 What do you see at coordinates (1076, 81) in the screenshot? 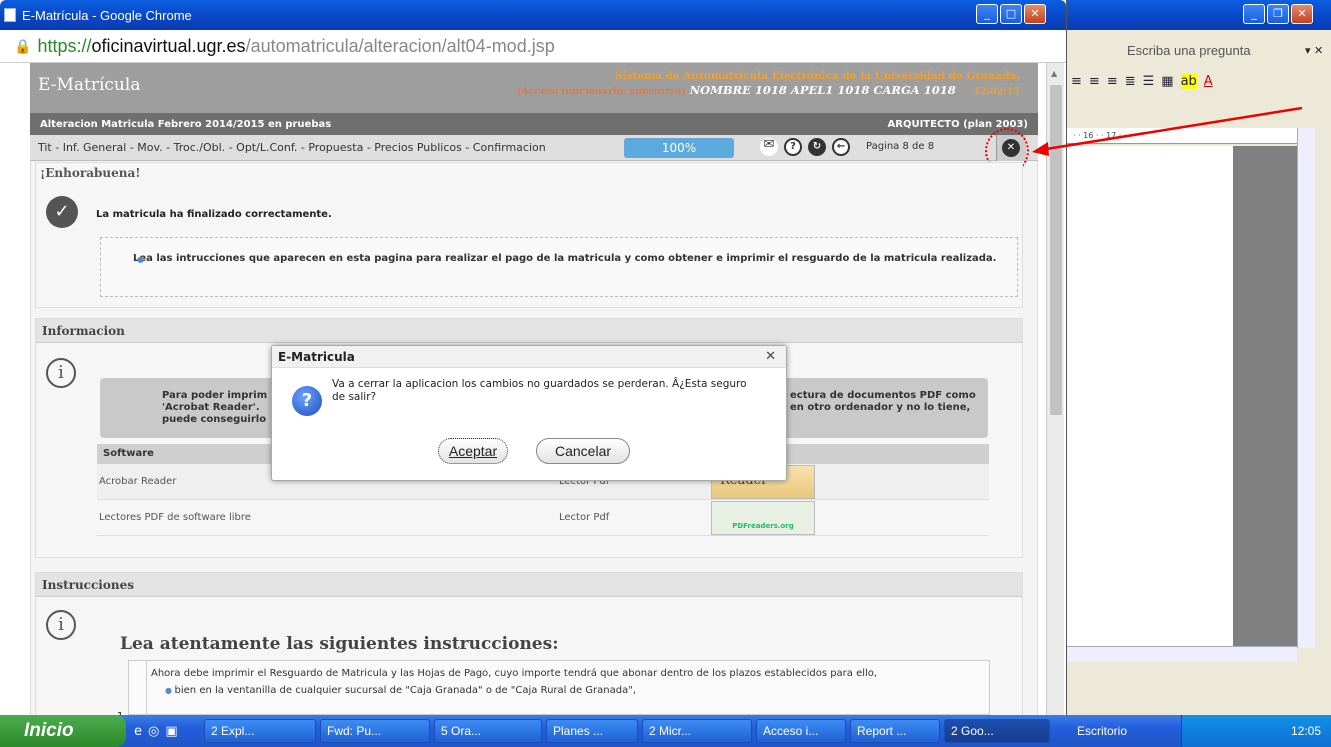
I see `align-right-icon: ≡` at bounding box center [1076, 81].